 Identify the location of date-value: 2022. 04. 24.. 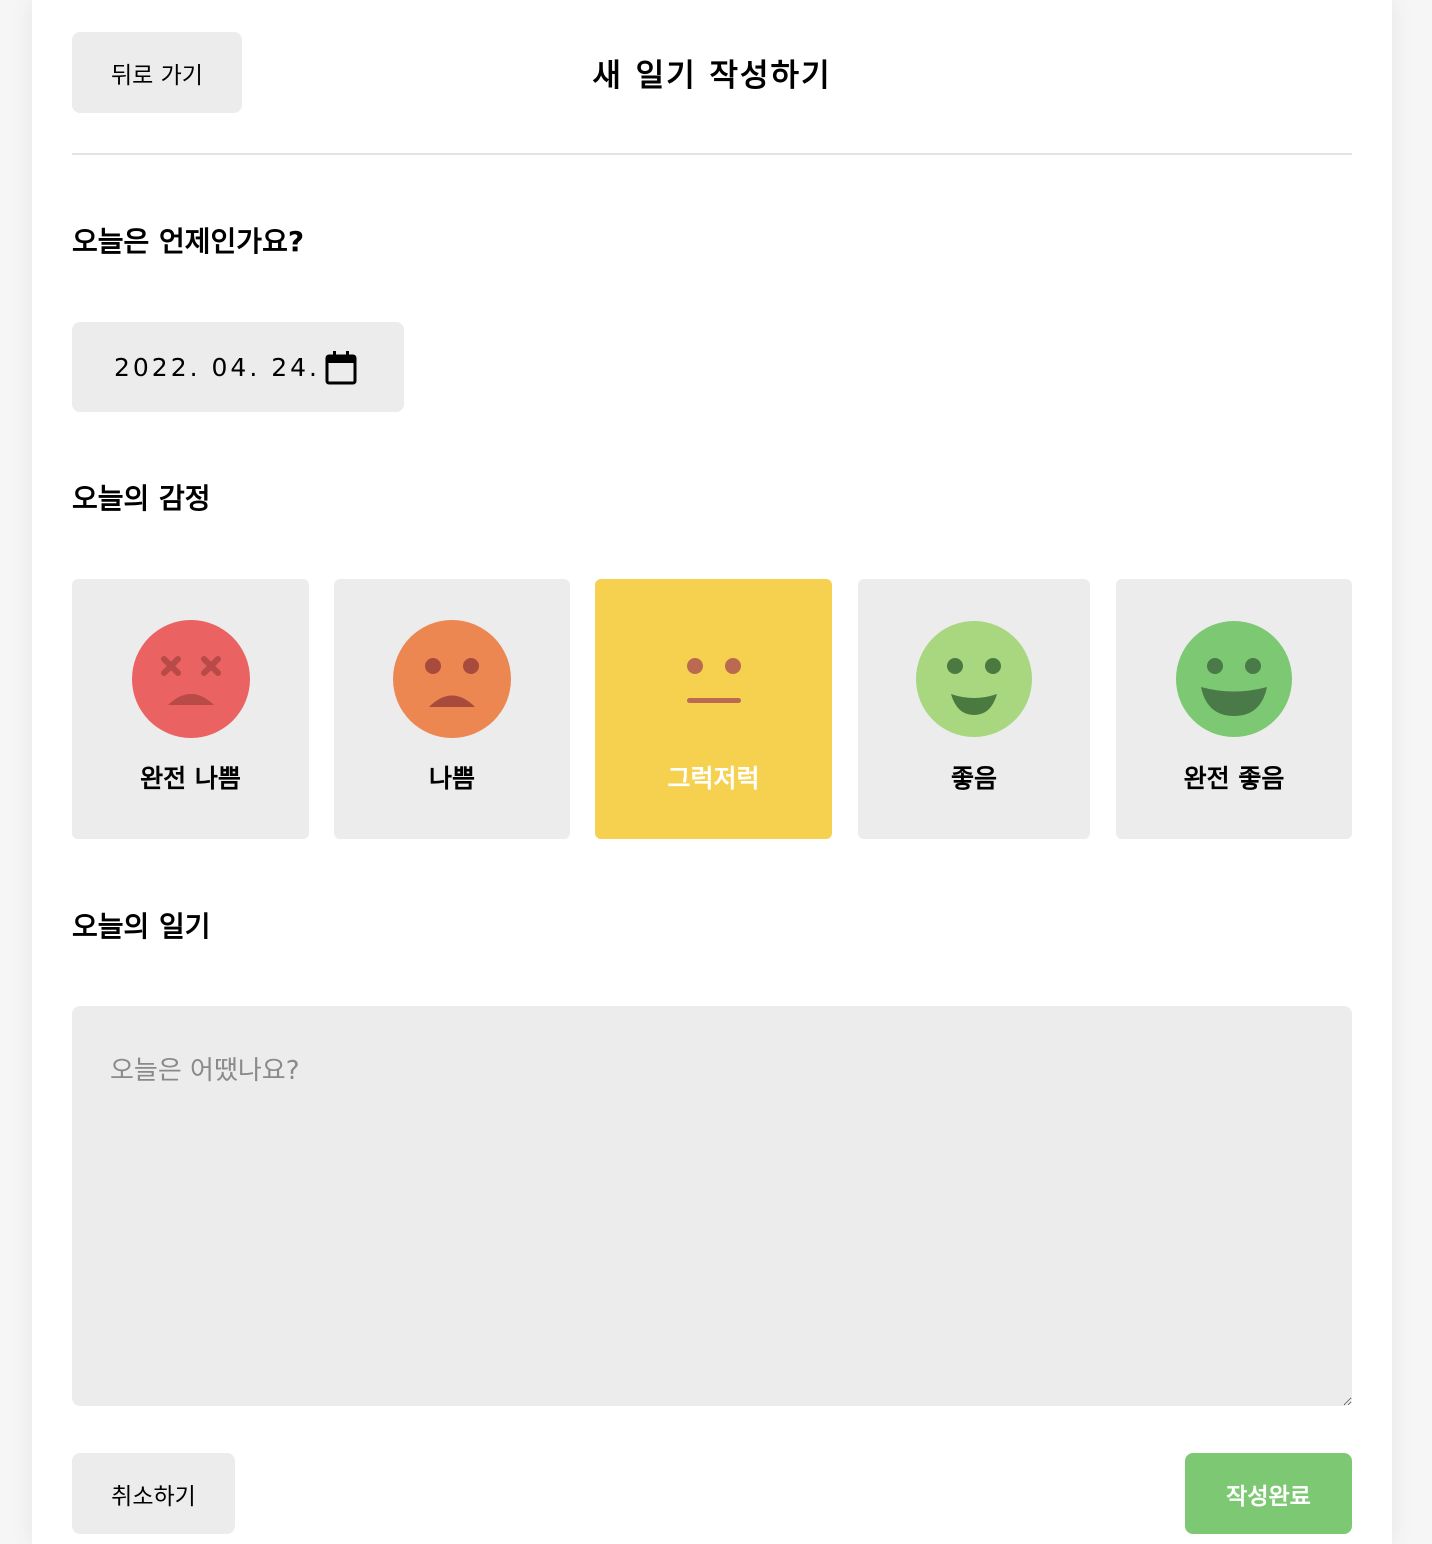
(217, 367).